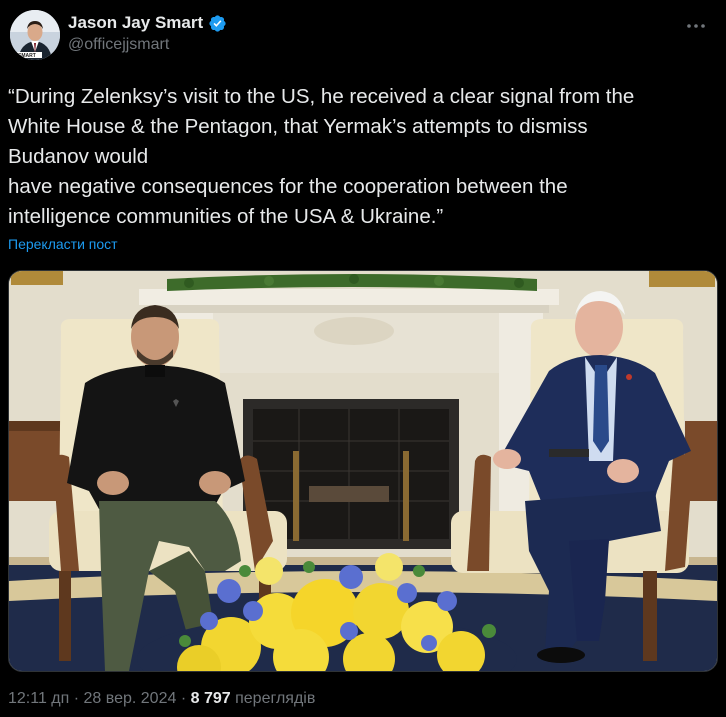 Image resolution: width=726 pixels, height=717 pixels. Describe the element at coordinates (130, 698) in the screenshot. I see `tweet-date: 28 вер. 2024` at that location.